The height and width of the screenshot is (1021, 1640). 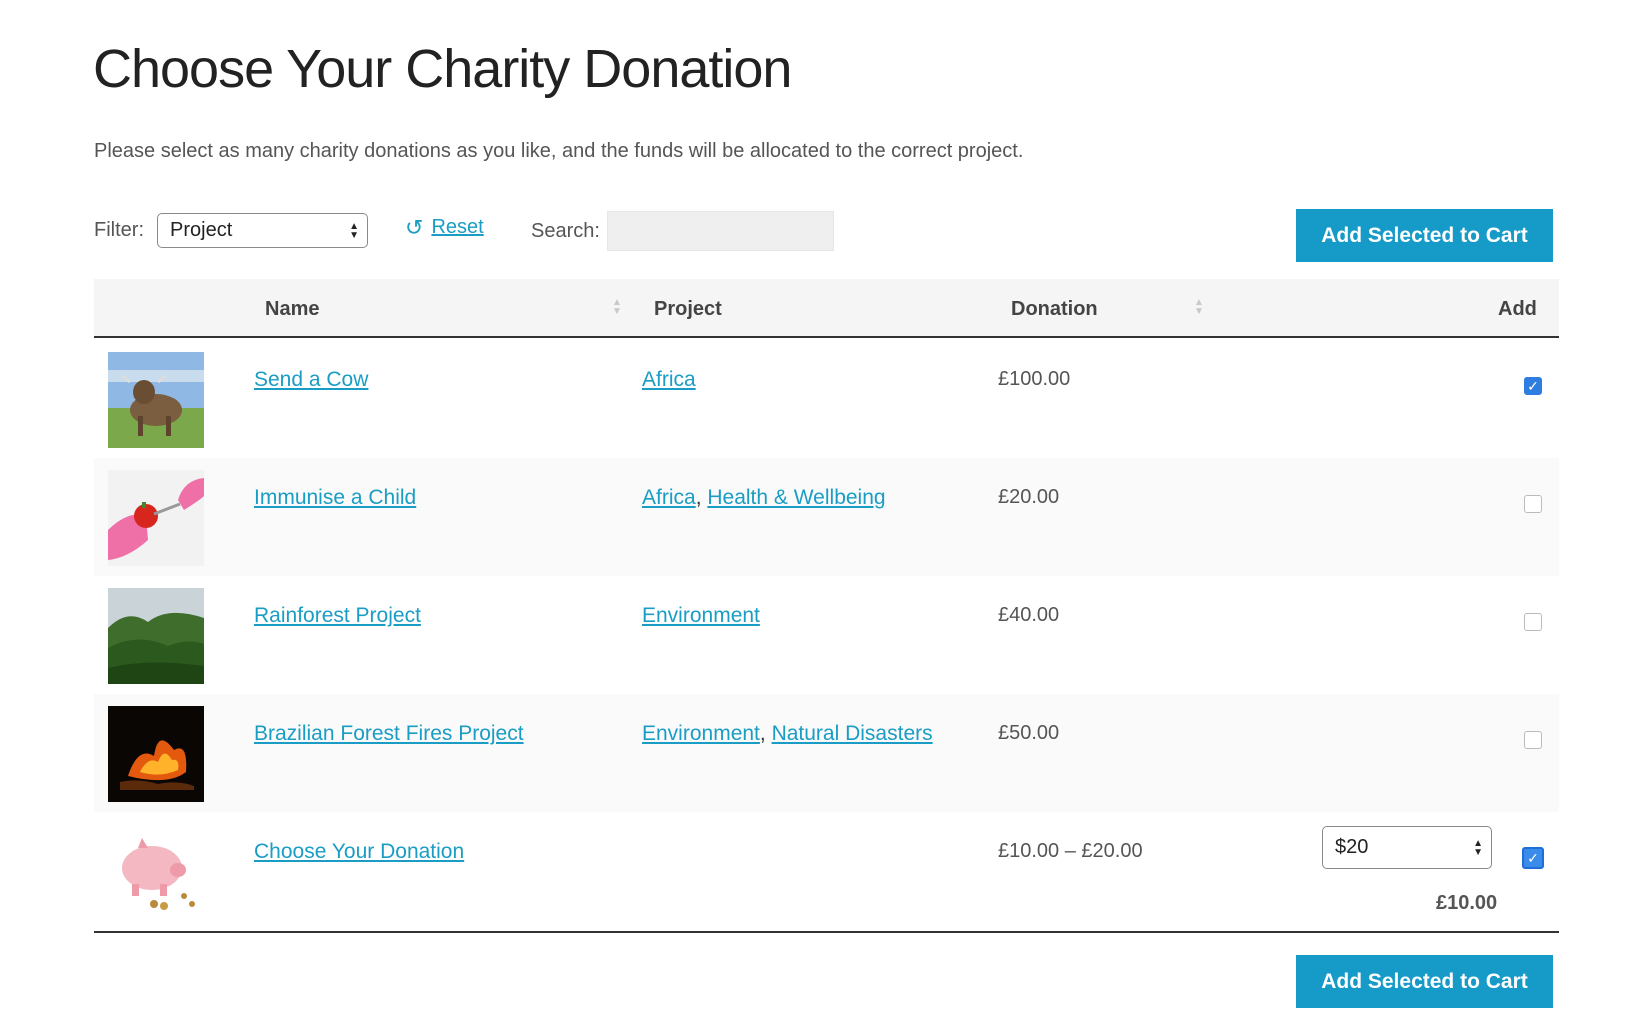 I want to click on project-link: Health & Wellbeing, so click(x=796, y=497).